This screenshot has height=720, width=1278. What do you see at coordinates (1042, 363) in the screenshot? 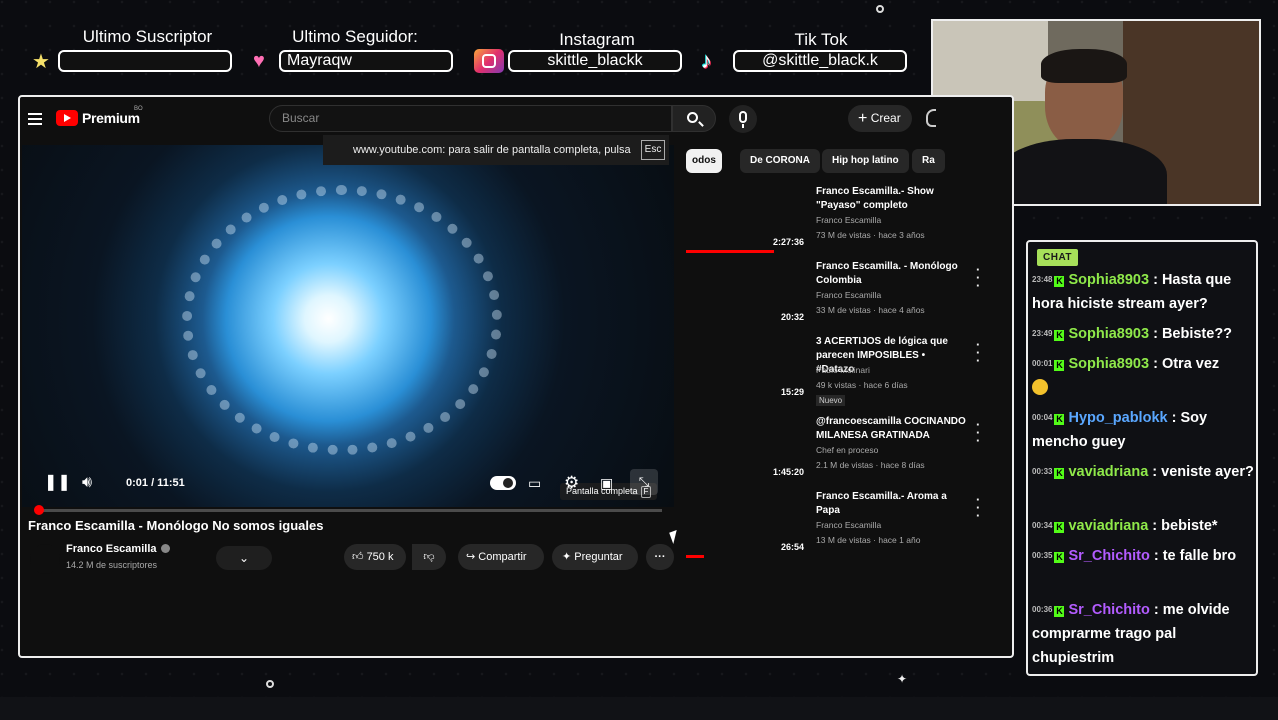
I see `chat-timestamp: 00:01` at bounding box center [1042, 363].